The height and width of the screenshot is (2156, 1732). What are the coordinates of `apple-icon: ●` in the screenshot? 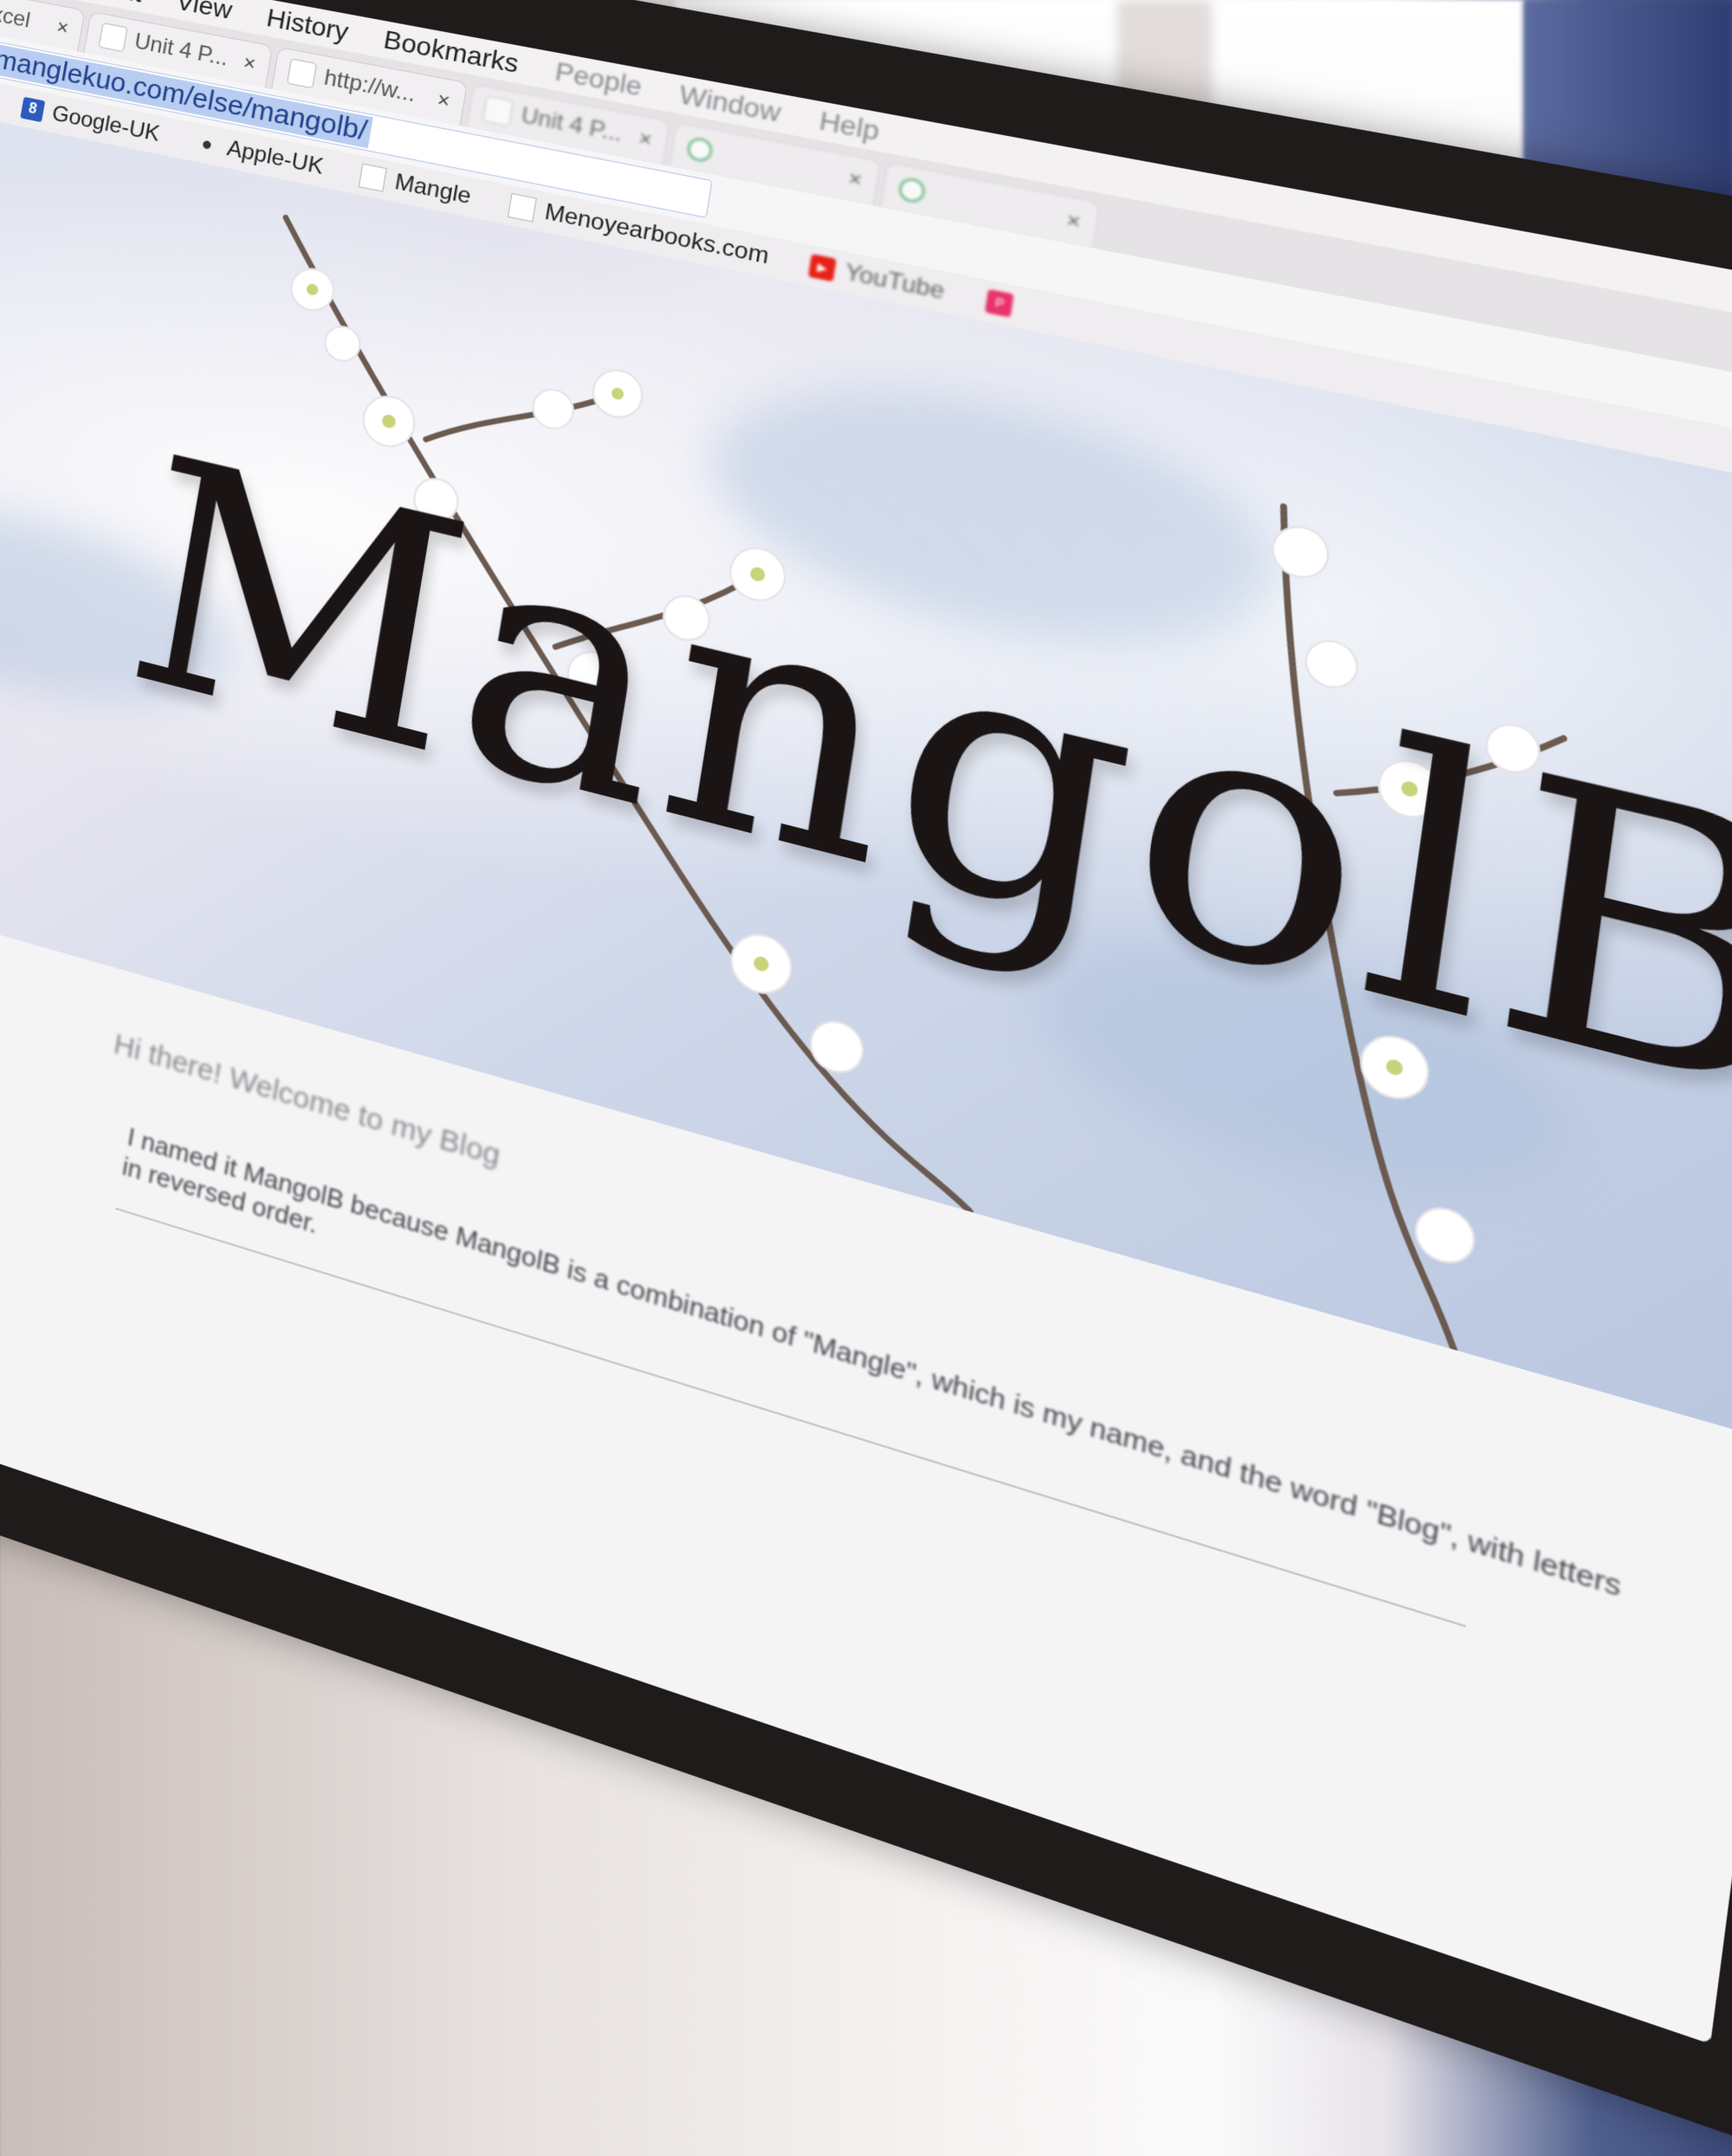 It's located at (207, 144).